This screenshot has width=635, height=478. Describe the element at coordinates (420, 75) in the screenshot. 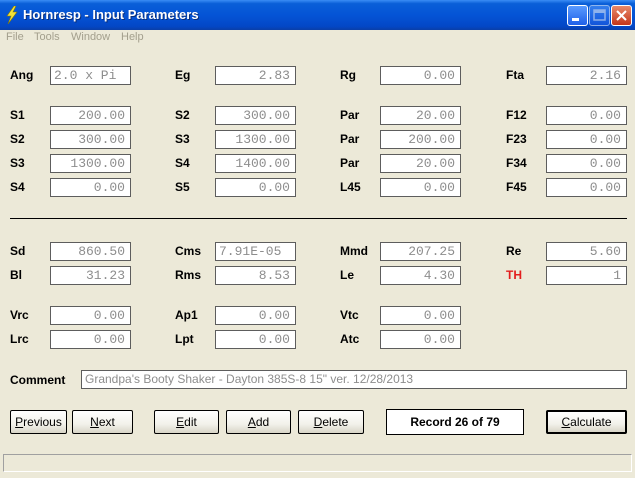

I see `field-rg: 0.00` at that location.